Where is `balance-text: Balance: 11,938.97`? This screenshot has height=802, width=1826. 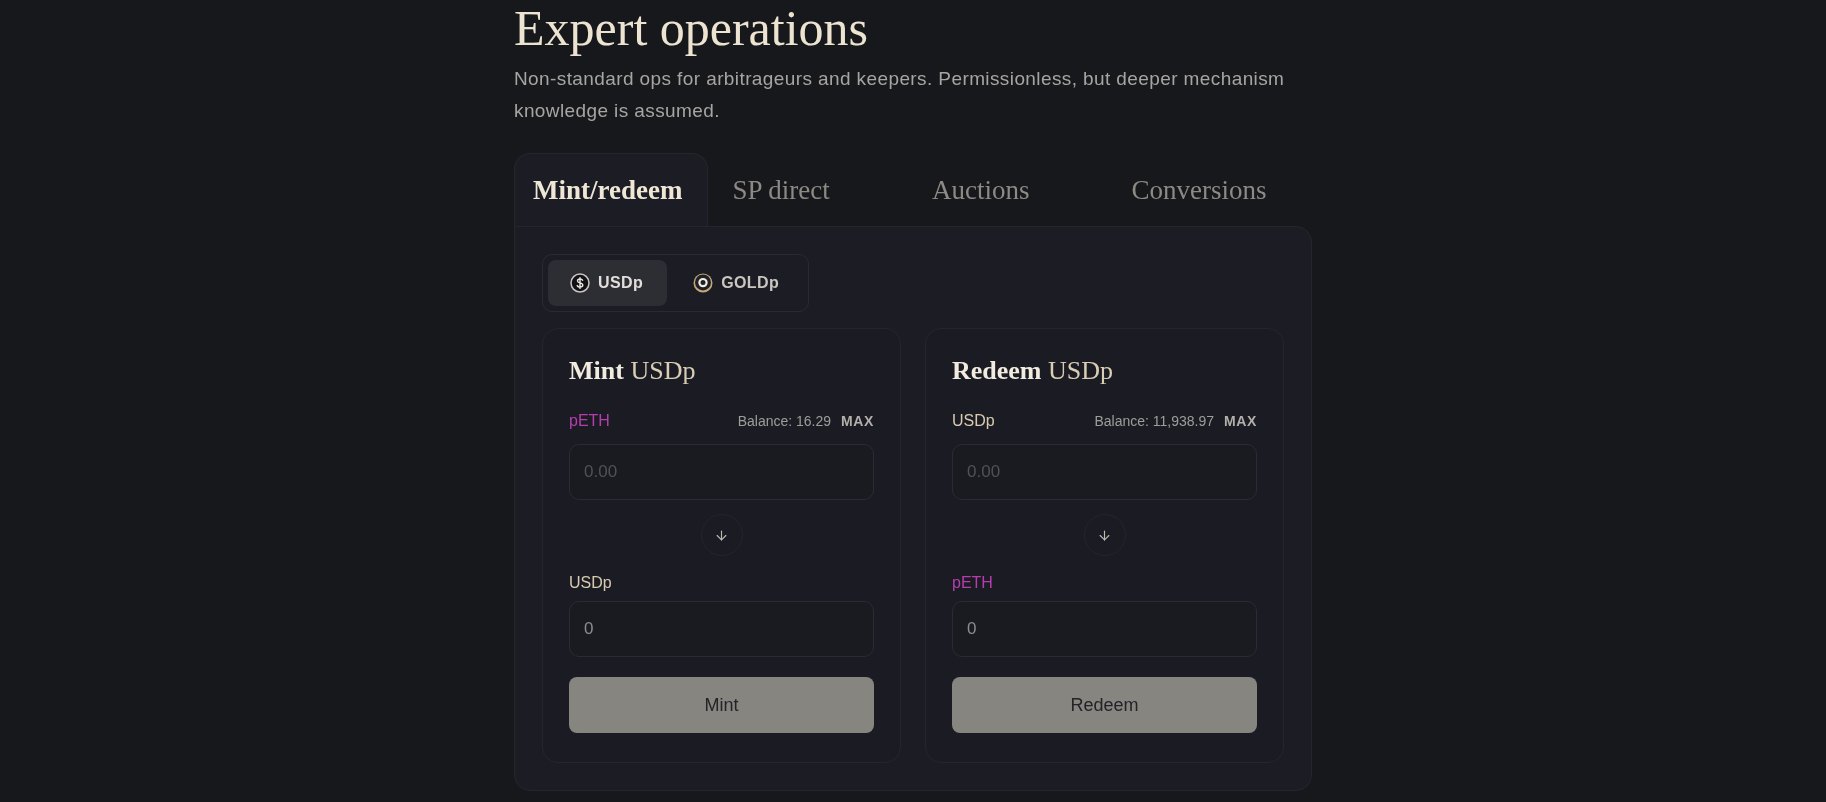
balance-text: Balance: 11,938.97 is located at coordinates (1154, 421).